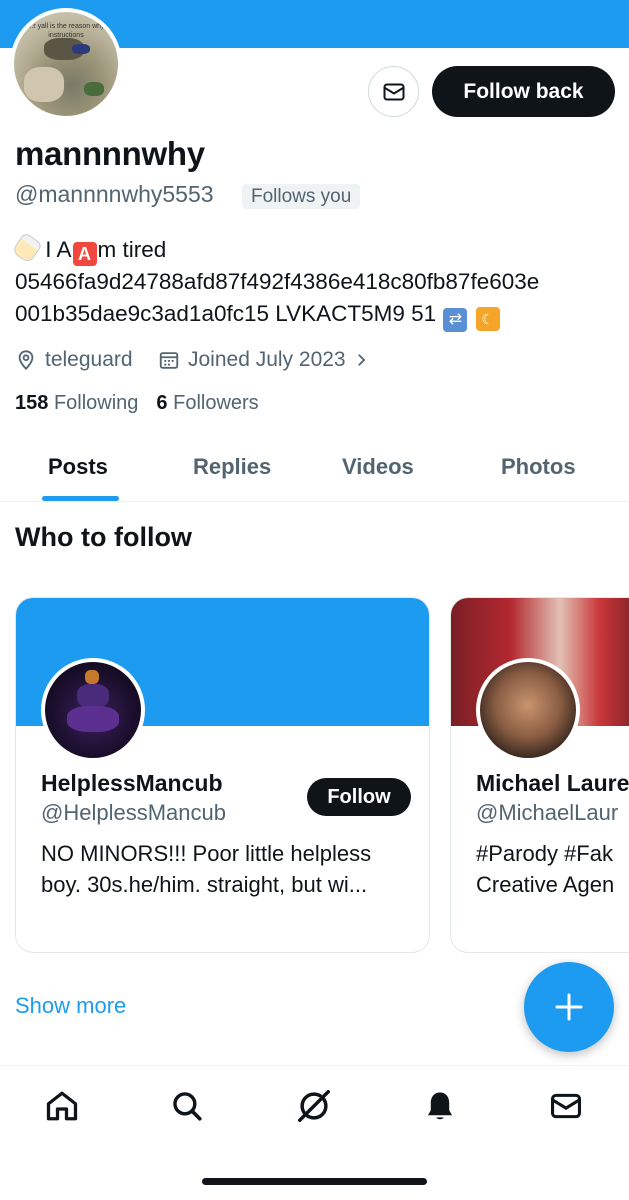  Describe the element at coordinates (89, 359) in the screenshot. I see `location-text: teleguard` at that location.